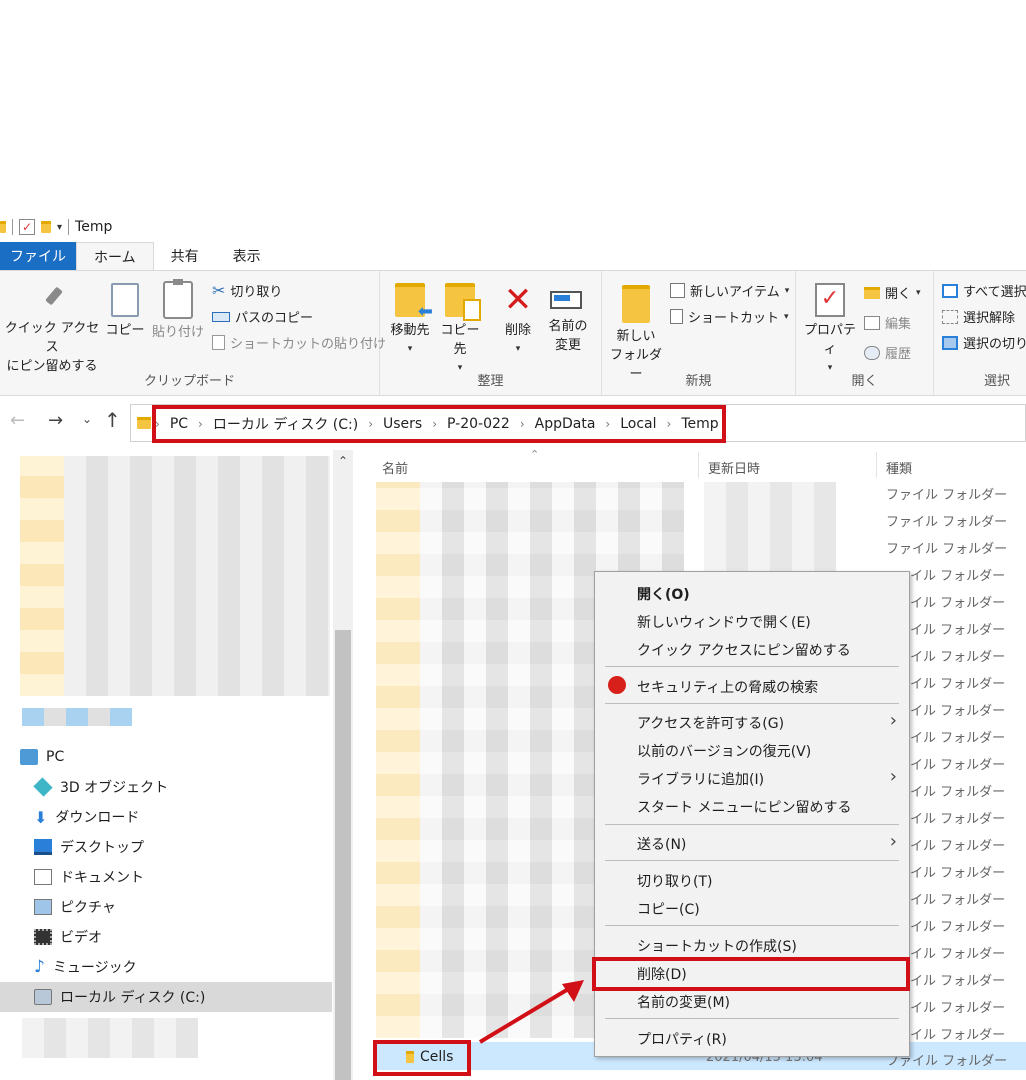 The image size is (1026, 1080). What do you see at coordinates (478, 424) in the screenshot?
I see `breadcrumb-user: P-20-022` at bounding box center [478, 424].